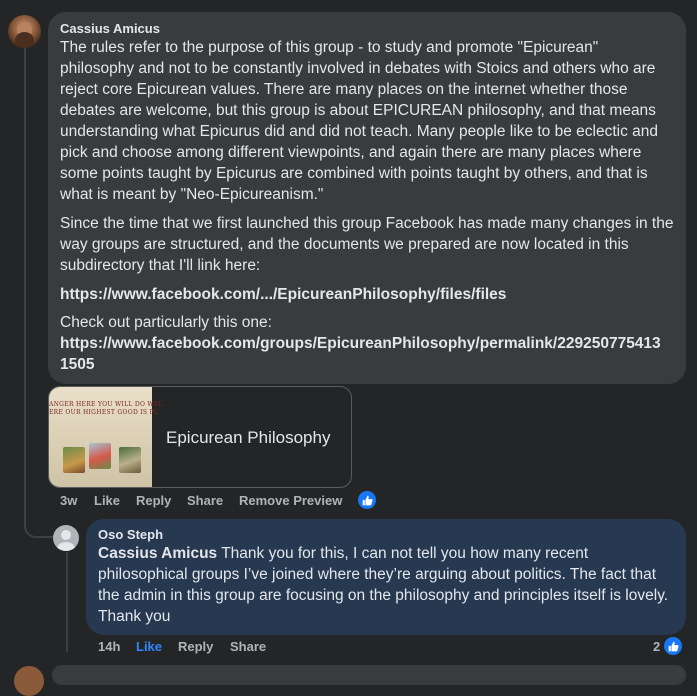 This screenshot has height=696, width=697. What do you see at coordinates (109, 646) in the screenshot?
I see `reply-timestamp: 14h` at bounding box center [109, 646].